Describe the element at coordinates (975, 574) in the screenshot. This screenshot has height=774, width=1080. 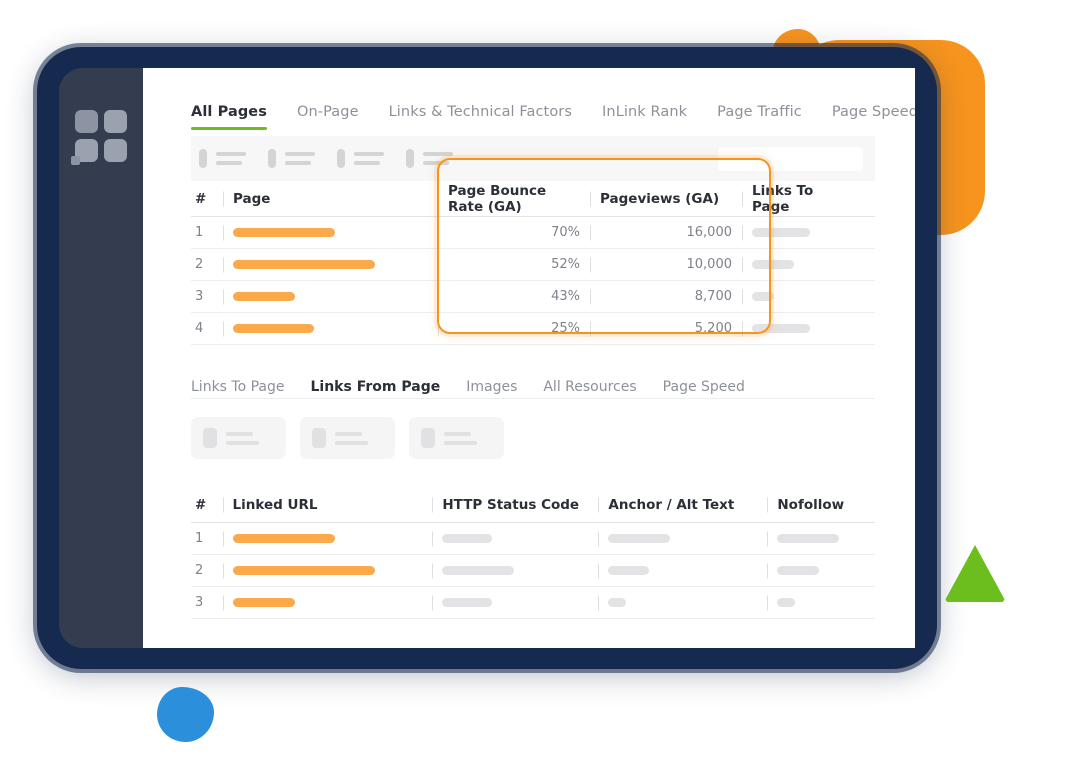
I see `decorative-green-triangle` at that location.